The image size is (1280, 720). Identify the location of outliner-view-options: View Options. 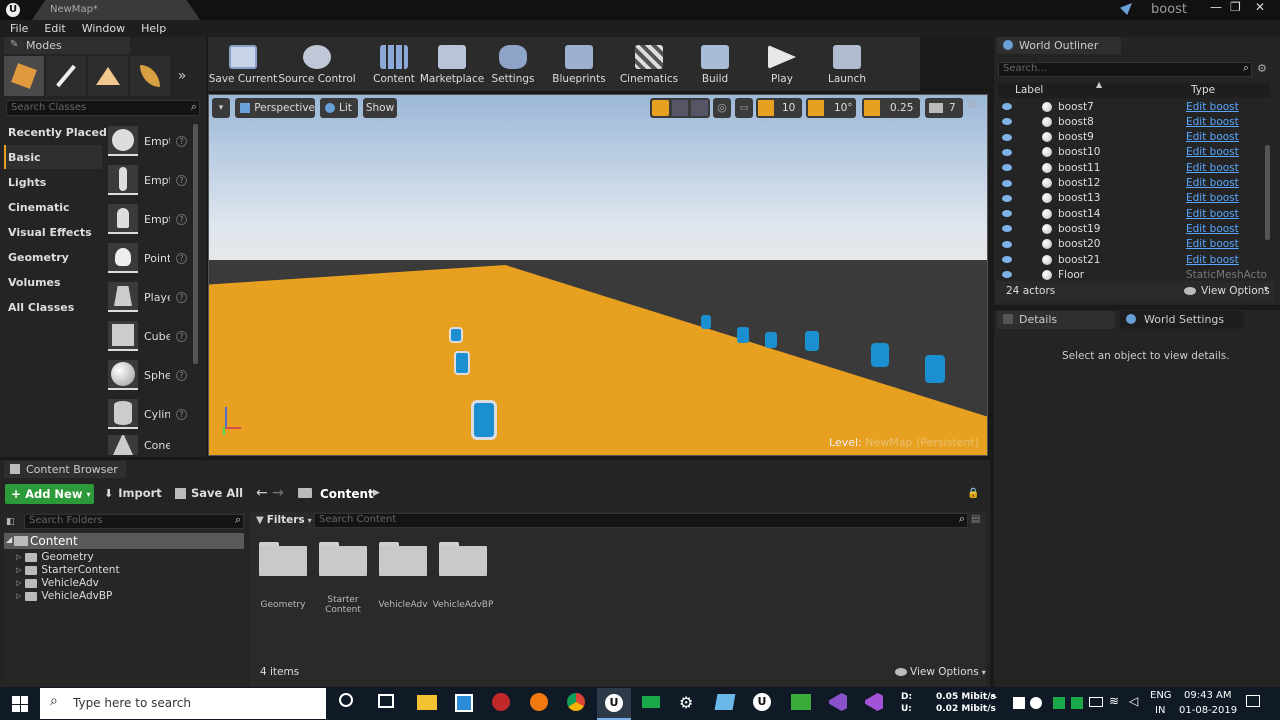
(1235, 291).